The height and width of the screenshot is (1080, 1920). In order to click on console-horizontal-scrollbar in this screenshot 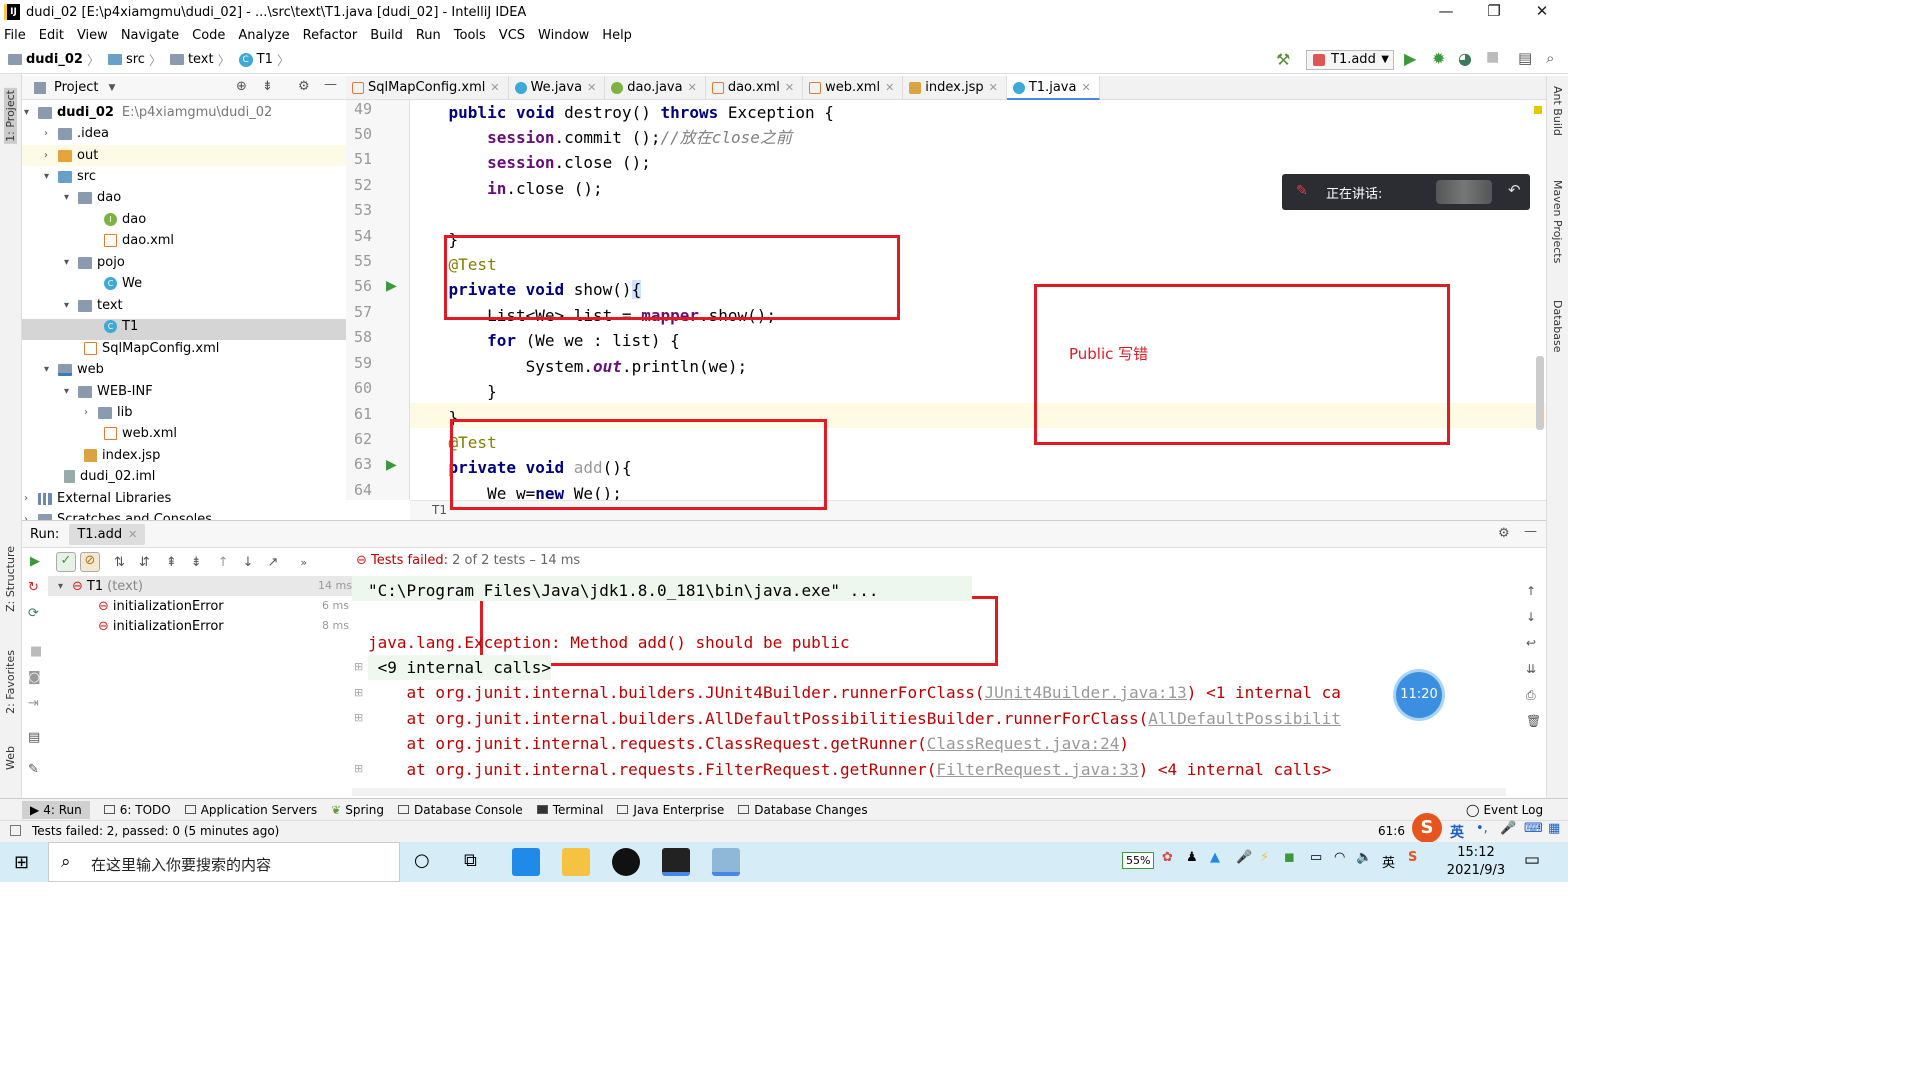, I will do `click(929, 792)`.